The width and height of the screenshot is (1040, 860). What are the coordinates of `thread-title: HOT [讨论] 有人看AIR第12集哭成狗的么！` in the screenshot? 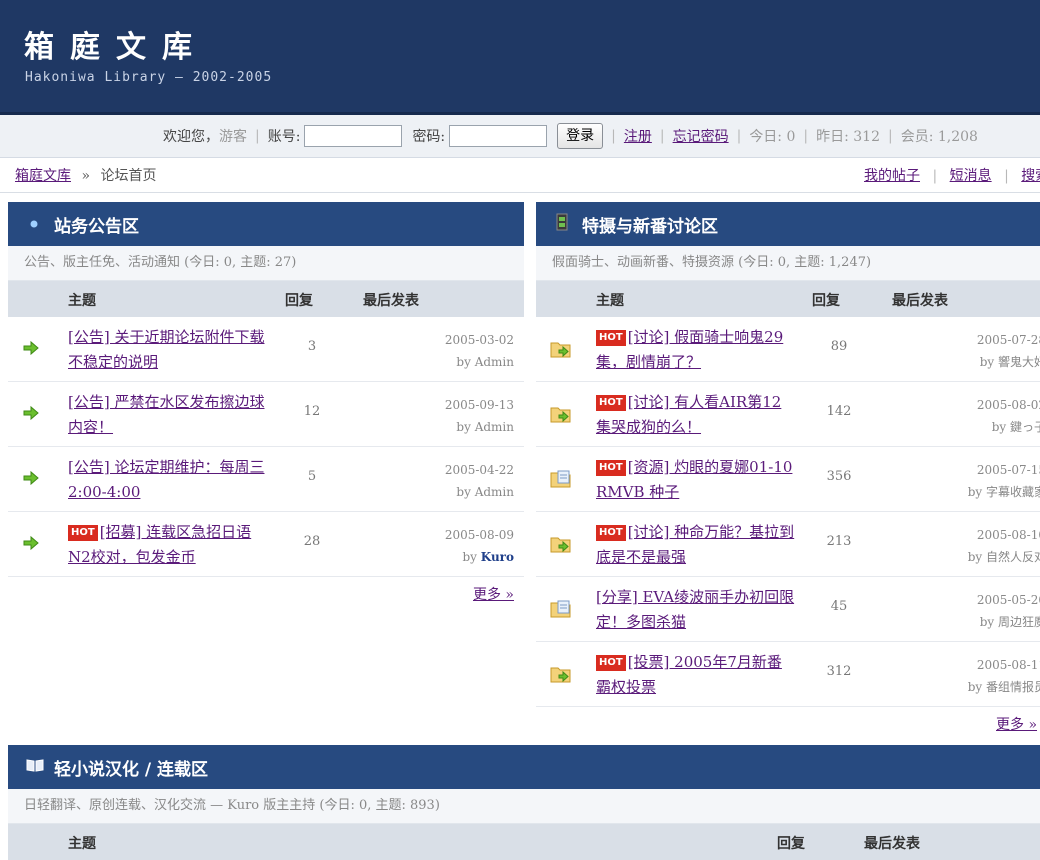 It's located at (696, 415).